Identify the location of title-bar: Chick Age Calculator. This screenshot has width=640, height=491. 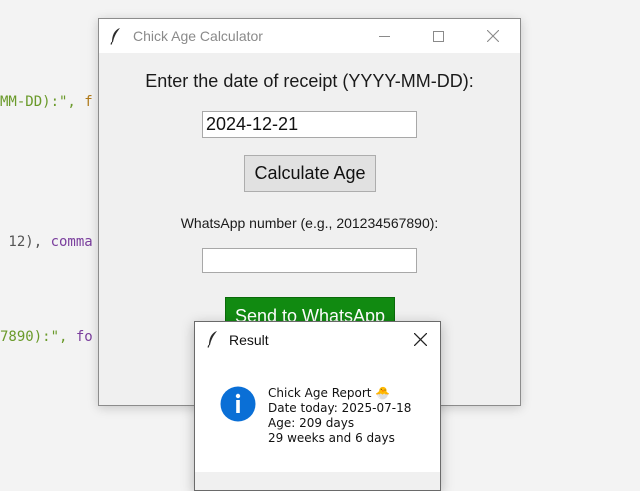
(309, 36).